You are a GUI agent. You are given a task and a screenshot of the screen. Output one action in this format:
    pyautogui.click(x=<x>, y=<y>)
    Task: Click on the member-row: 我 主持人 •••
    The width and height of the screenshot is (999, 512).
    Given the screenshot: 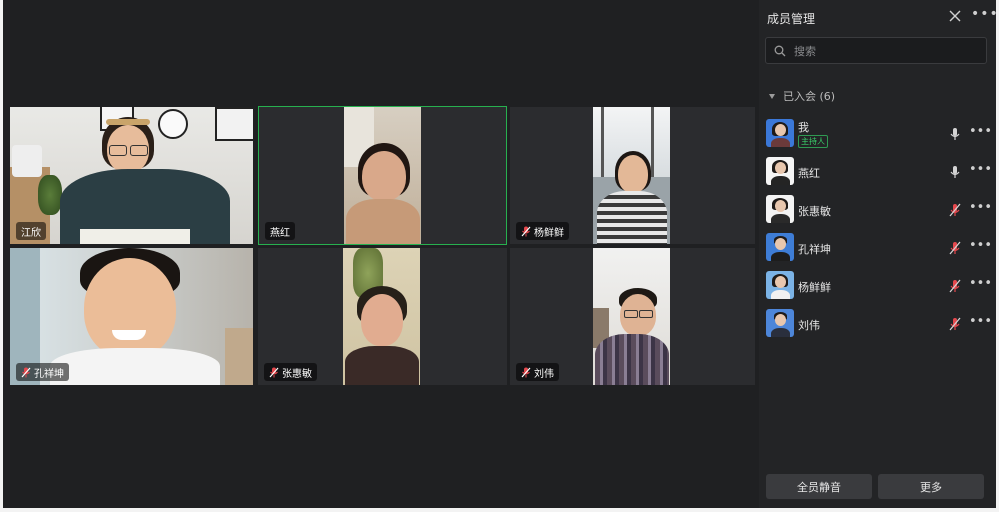 What is the action you would take?
    pyautogui.click(x=877, y=134)
    